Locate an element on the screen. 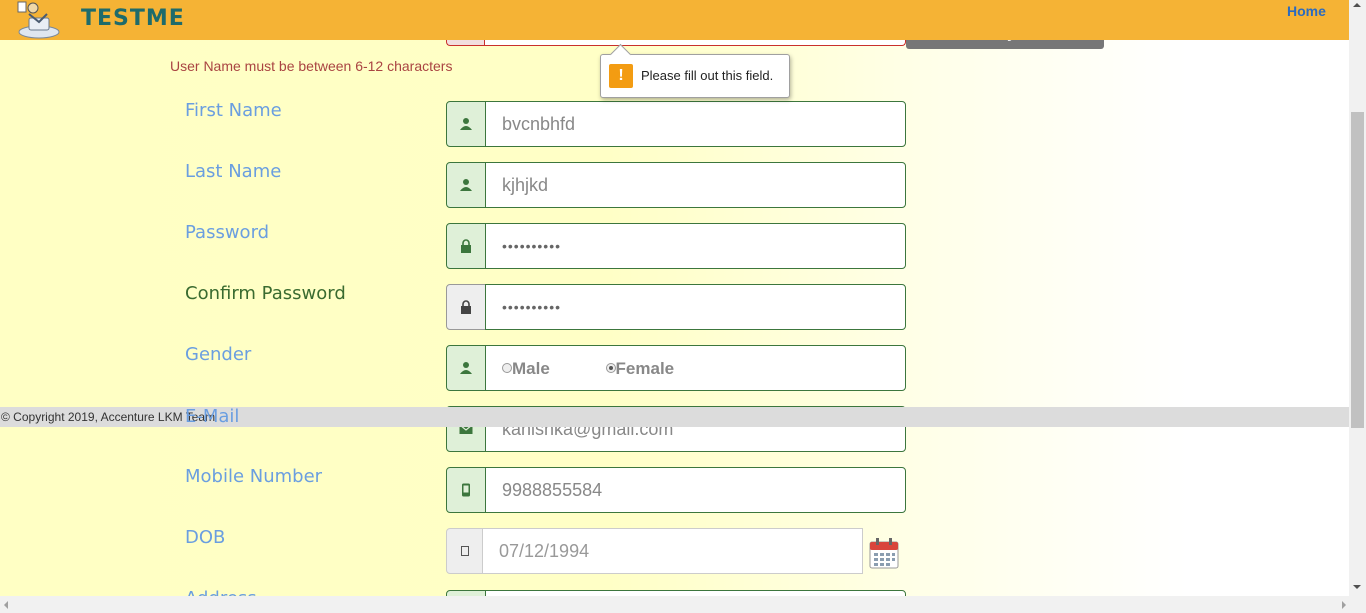 Image resolution: width=1366 pixels, height=613 pixels. dob-label: DOB is located at coordinates (205, 537).